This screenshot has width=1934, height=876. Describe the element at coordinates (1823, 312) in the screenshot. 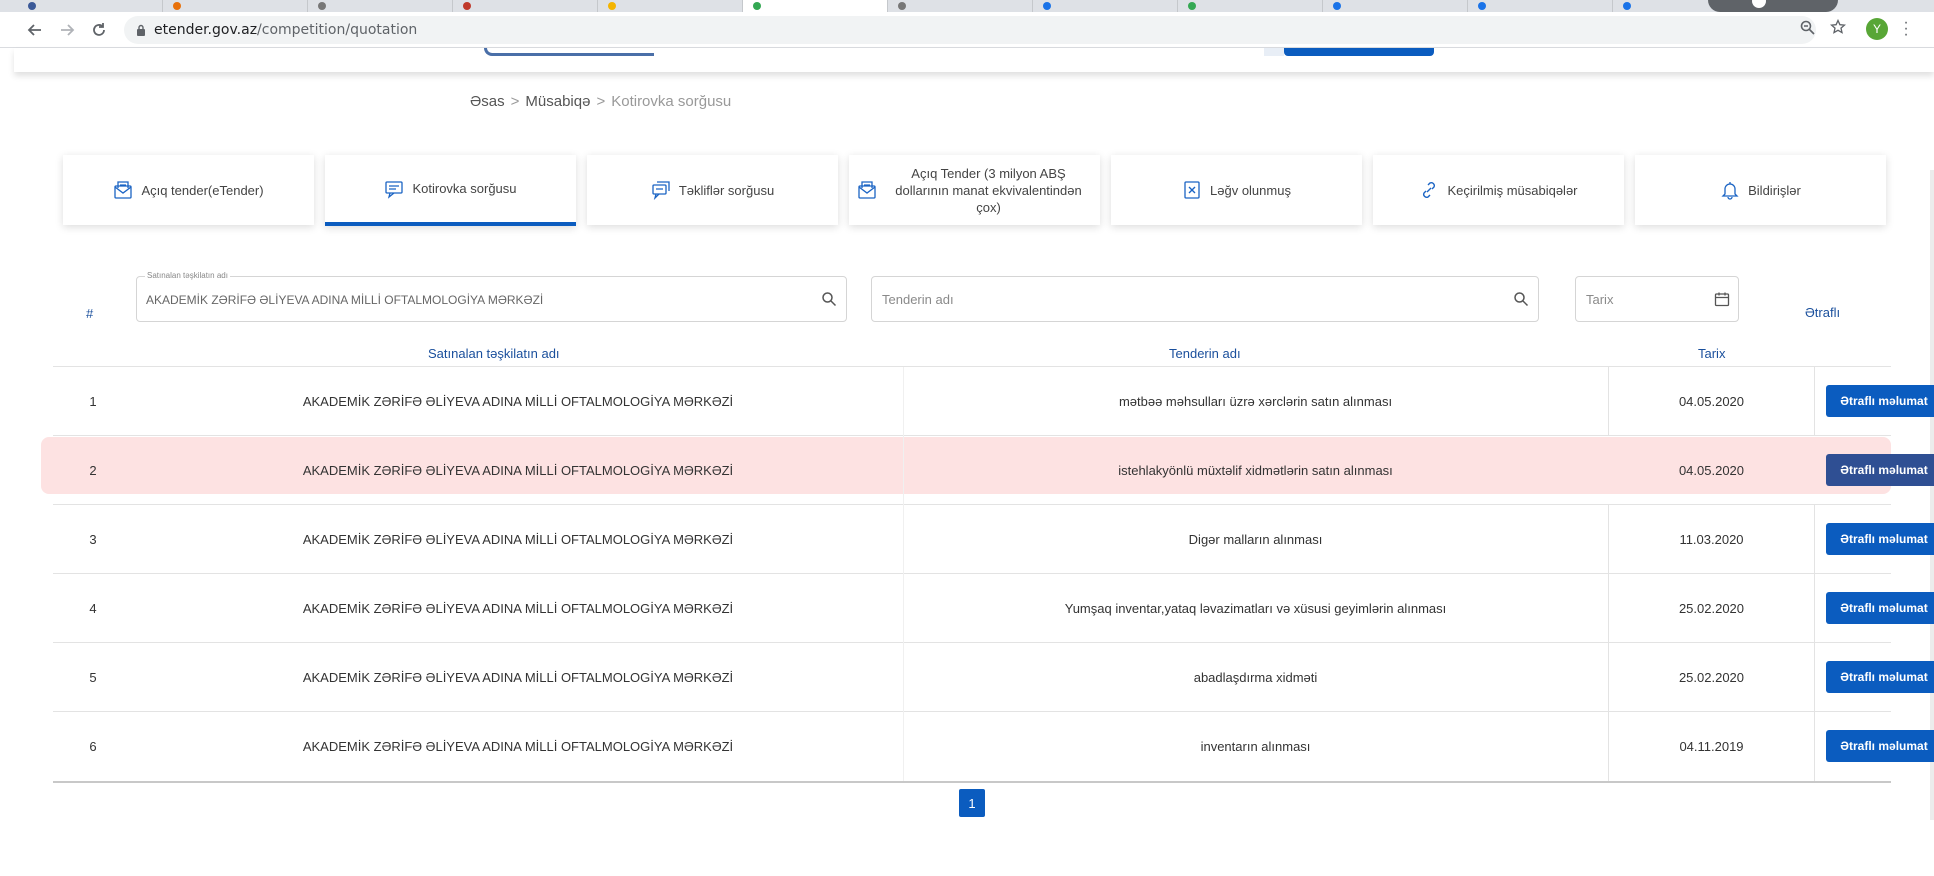

I see `details-column-header: Ətraflı` at that location.